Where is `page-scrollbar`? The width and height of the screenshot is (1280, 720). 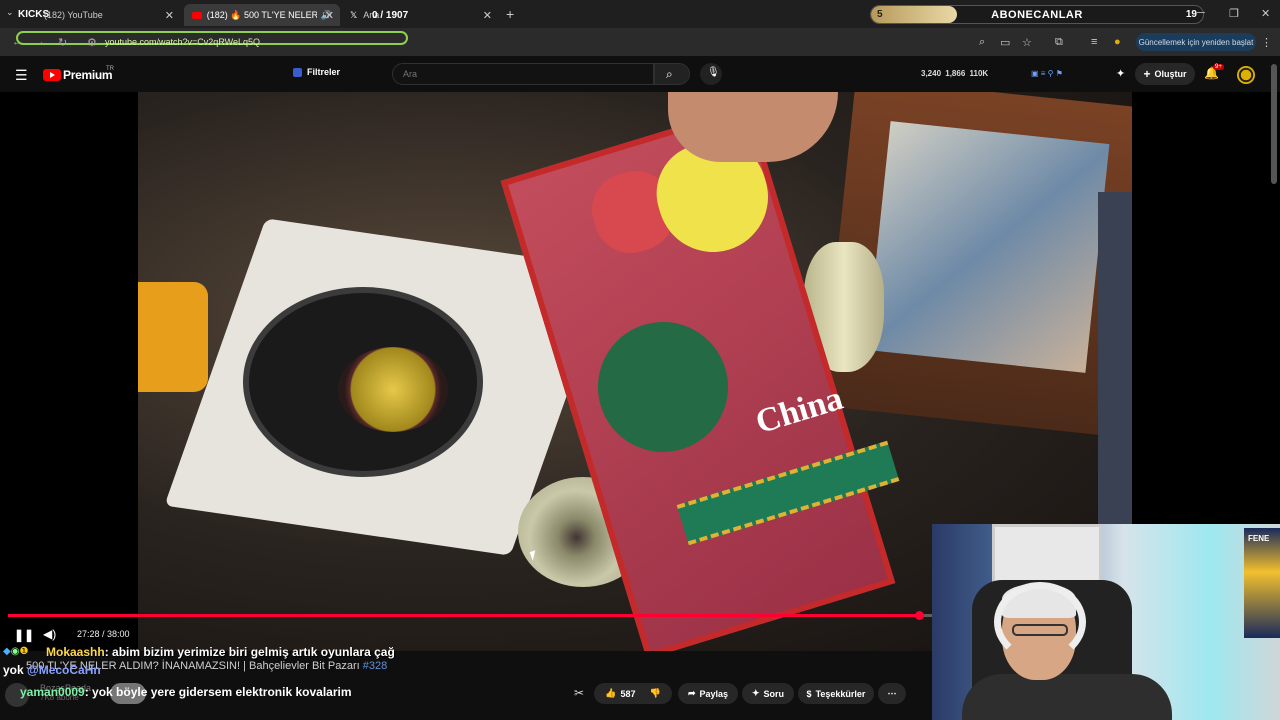 page-scrollbar is located at coordinates (1274, 124).